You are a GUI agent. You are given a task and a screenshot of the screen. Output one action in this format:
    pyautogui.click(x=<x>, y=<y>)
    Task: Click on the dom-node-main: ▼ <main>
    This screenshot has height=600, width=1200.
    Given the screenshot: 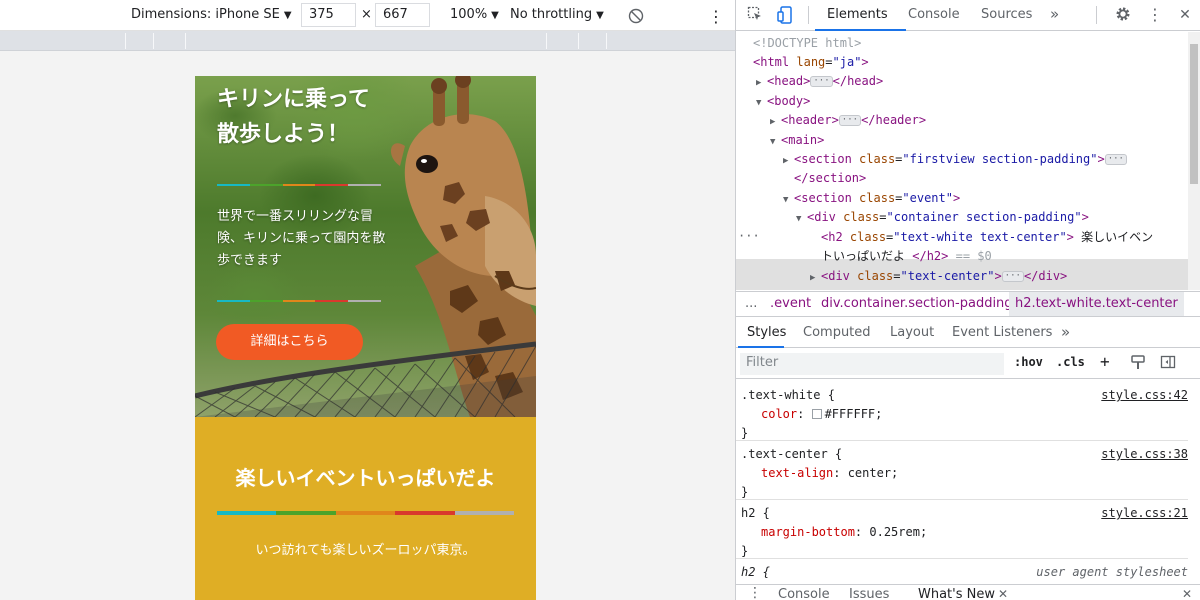 What is the action you would take?
    pyautogui.click(x=797, y=140)
    